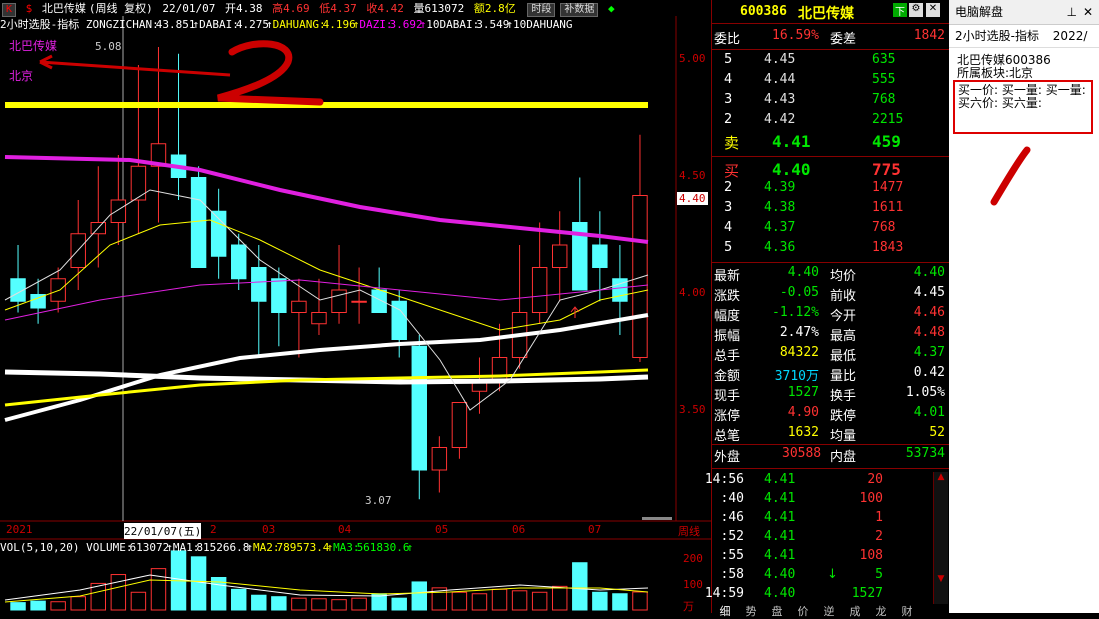 The image size is (1099, 619). I want to click on panel-close-icon: ✕, so click(1088, 12).